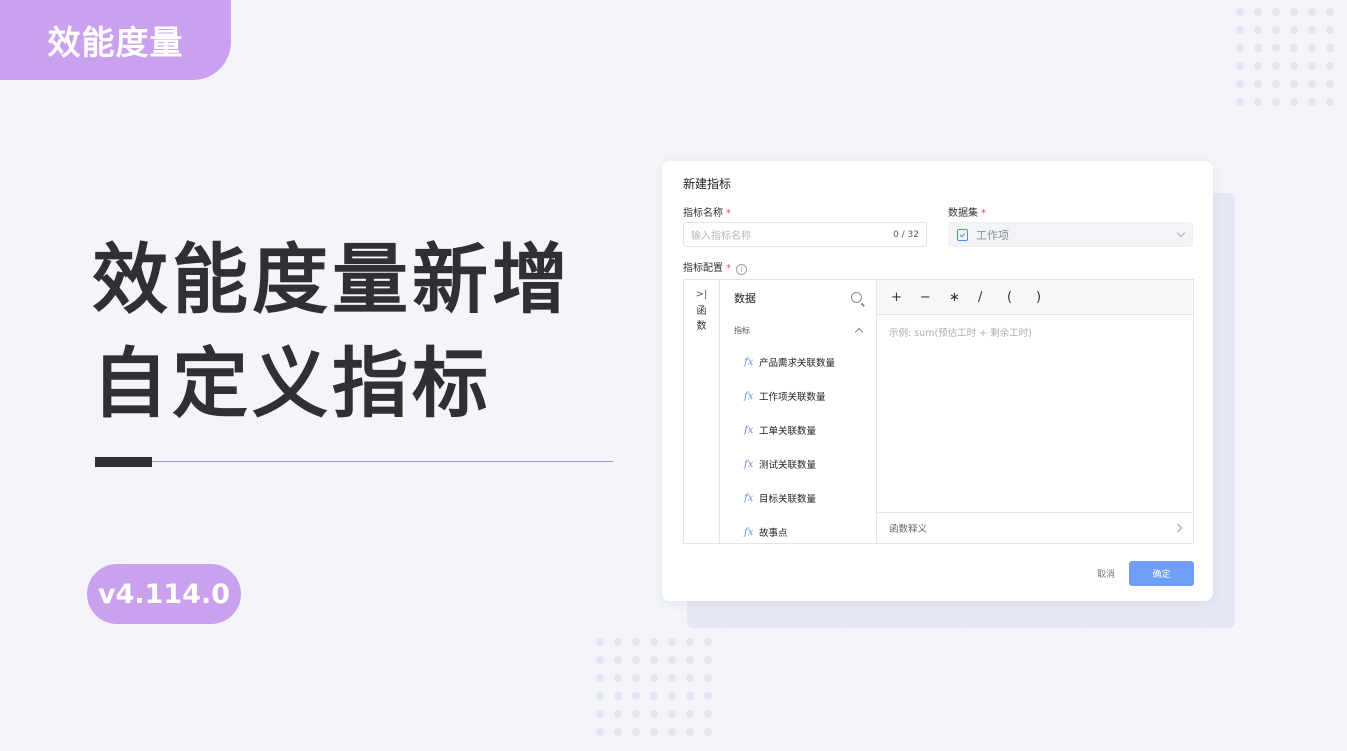 The image size is (1347, 751). Describe the element at coordinates (123, 462) in the screenshot. I see `divider-accent` at that location.